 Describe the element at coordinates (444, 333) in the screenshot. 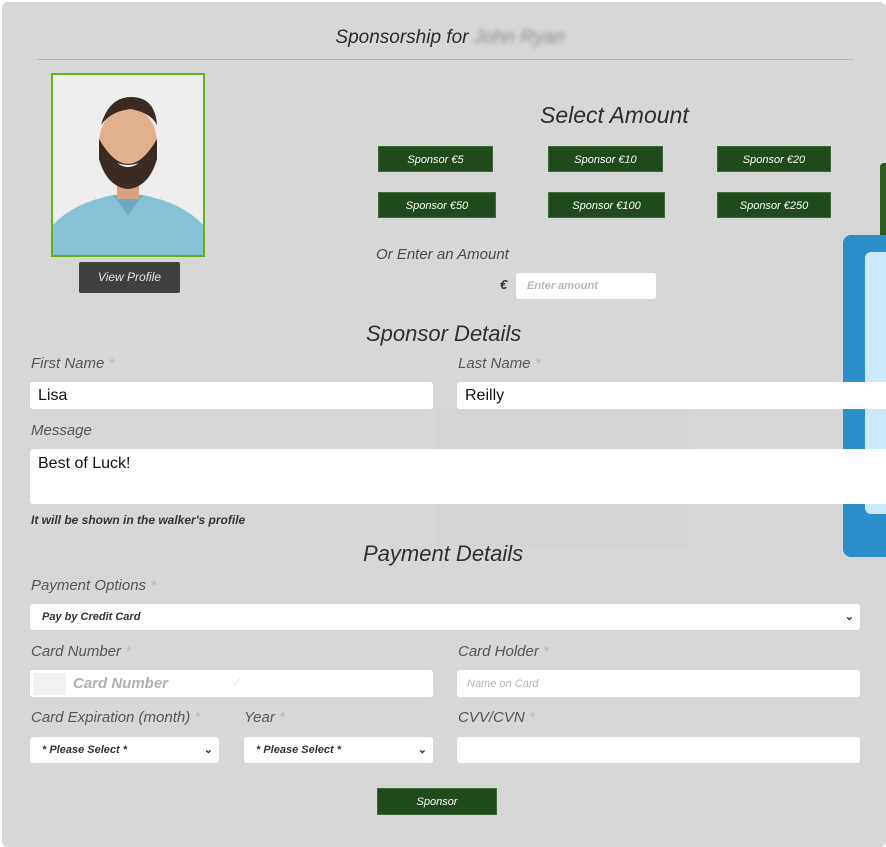

I see `sponsor-details-heading: Sponsor Details` at that location.